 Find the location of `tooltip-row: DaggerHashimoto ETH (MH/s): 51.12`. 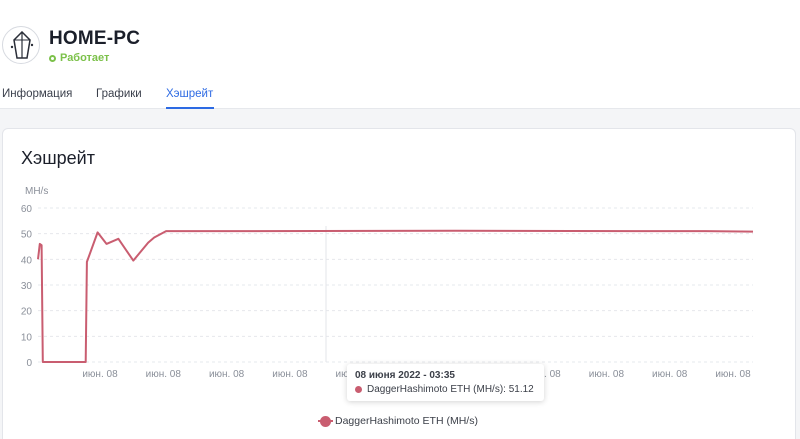

tooltip-row: DaggerHashimoto ETH (MH/s): 51.12 is located at coordinates (445, 389).